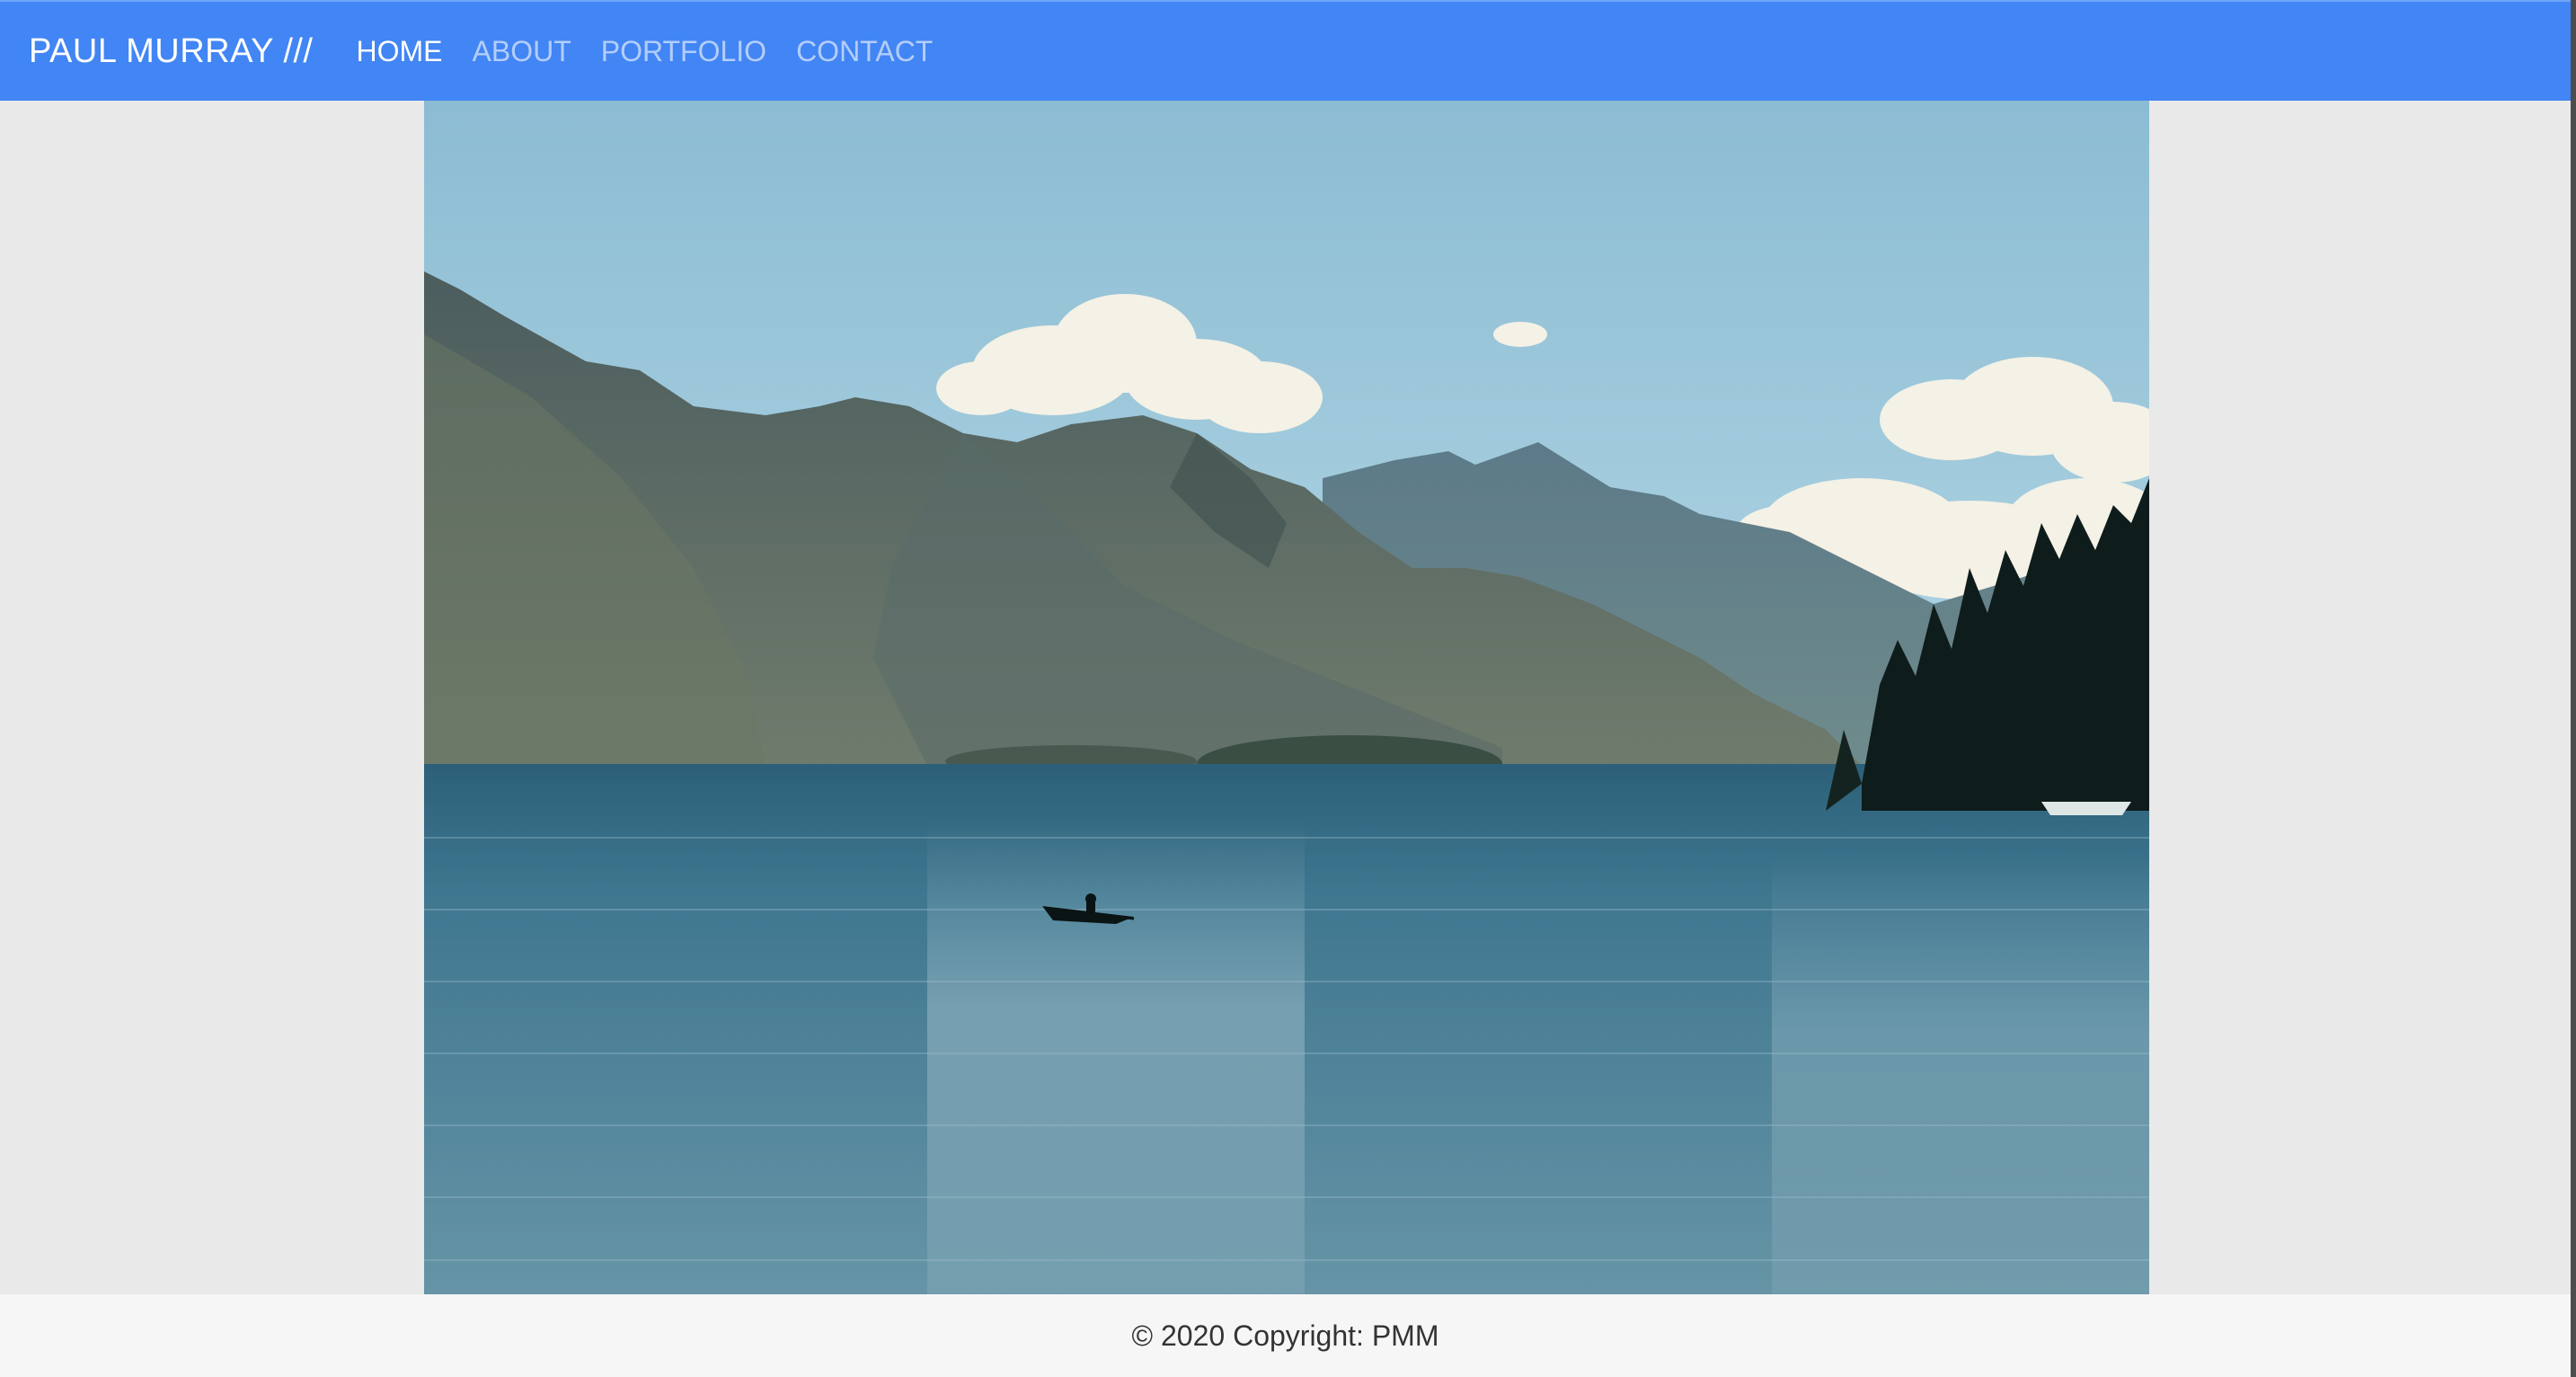  Describe the element at coordinates (864, 51) in the screenshot. I see `nav-link-contact: CONTACT` at that location.